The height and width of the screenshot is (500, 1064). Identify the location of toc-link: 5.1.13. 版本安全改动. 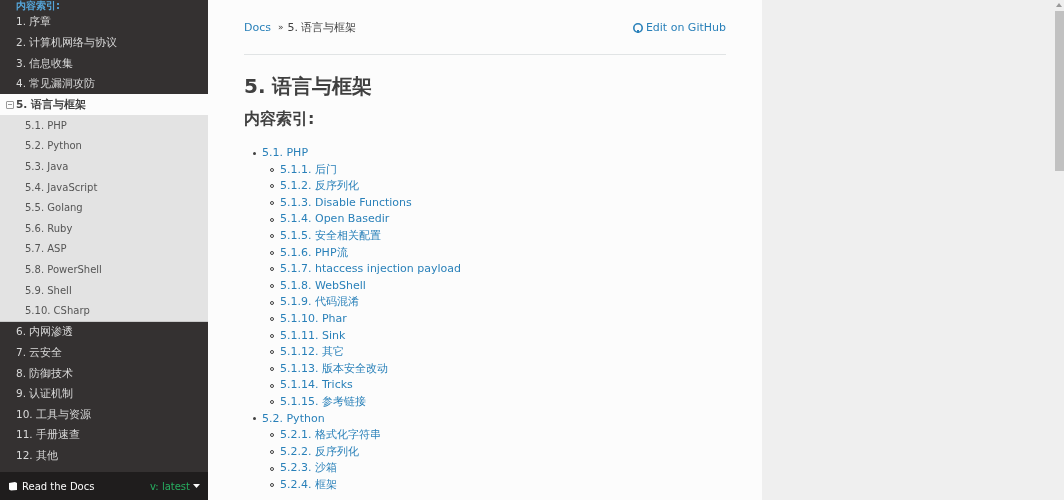
(334, 369).